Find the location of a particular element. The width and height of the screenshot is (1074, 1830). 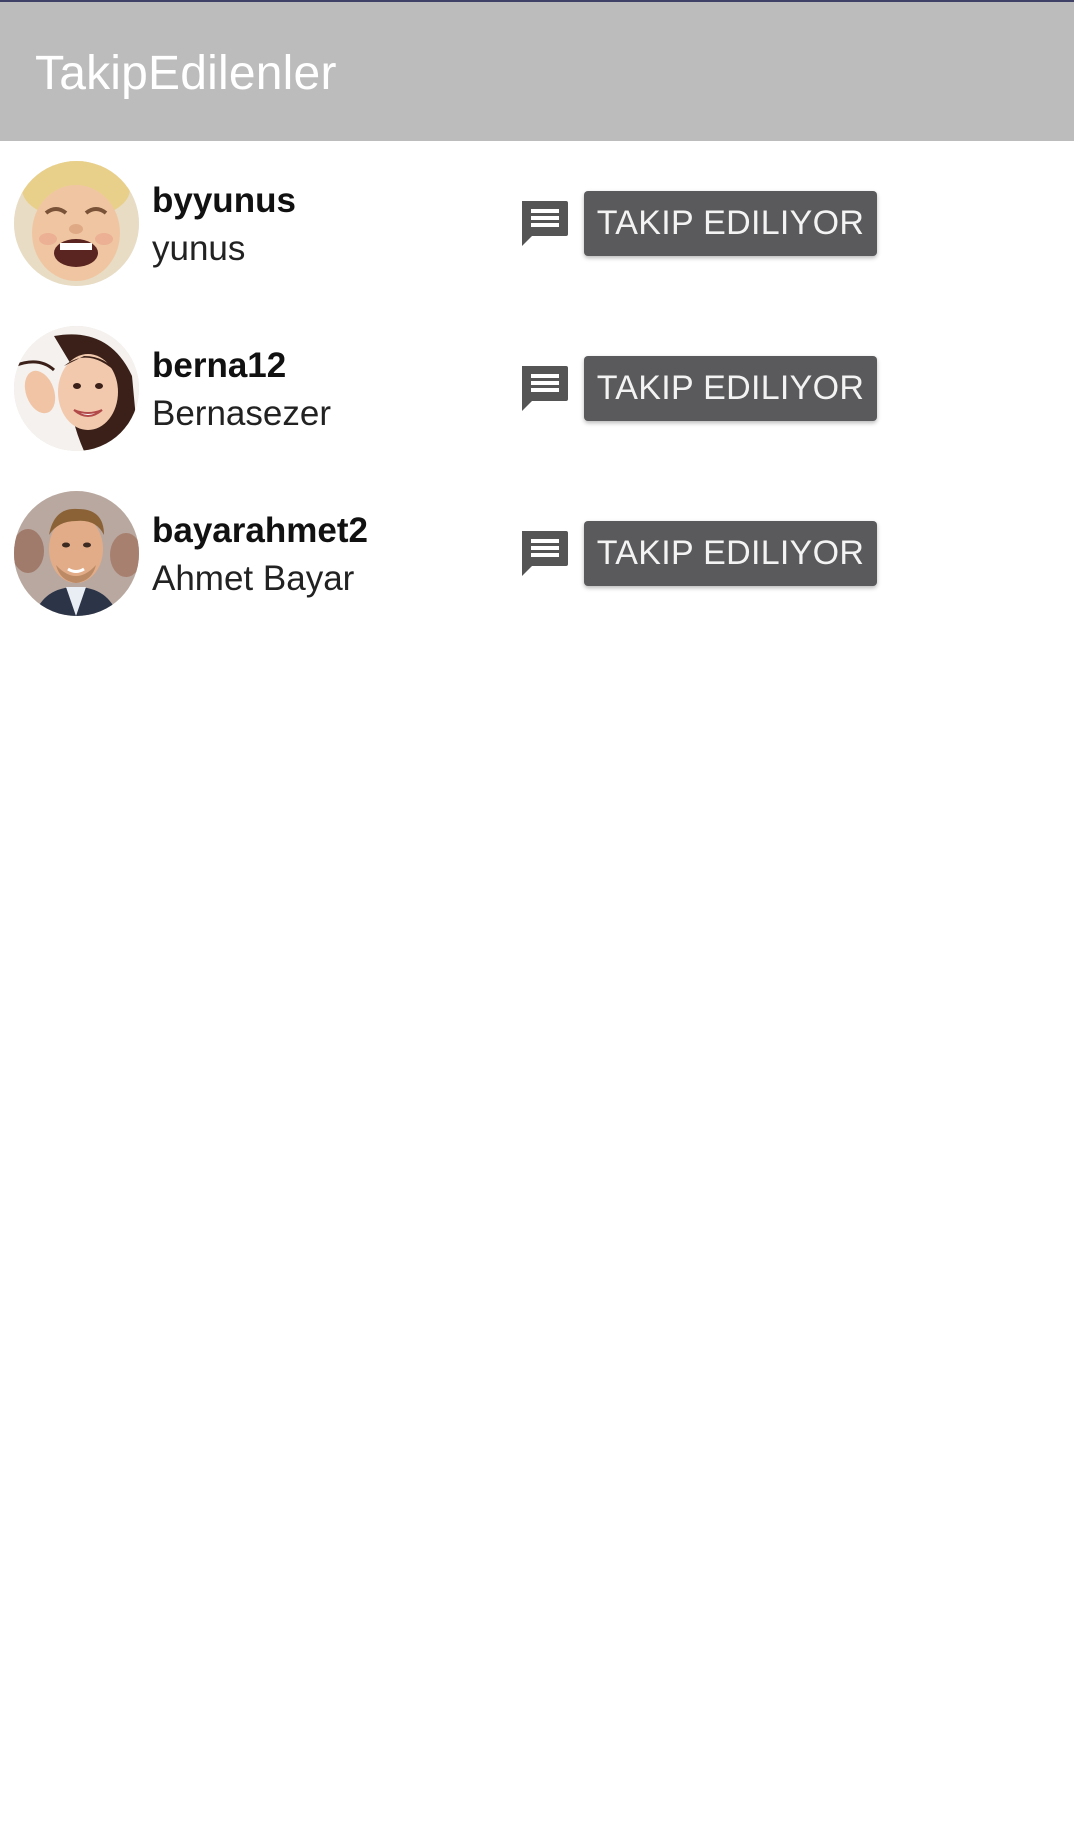

list-item: byyunus yunus TAKIP EDILIYOR is located at coordinates (537, 223).